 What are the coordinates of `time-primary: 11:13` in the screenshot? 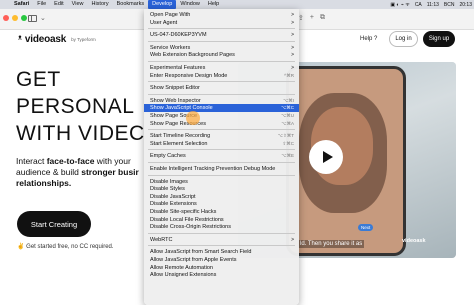 It's located at (433, 5).